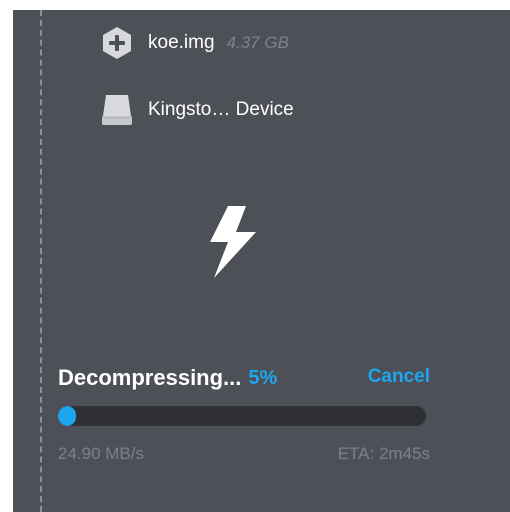 The height and width of the screenshot is (512, 510). What do you see at coordinates (101, 453) in the screenshot?
I see `transfer-speed: 24.90 MB/s` at bounding box center [101, 453].